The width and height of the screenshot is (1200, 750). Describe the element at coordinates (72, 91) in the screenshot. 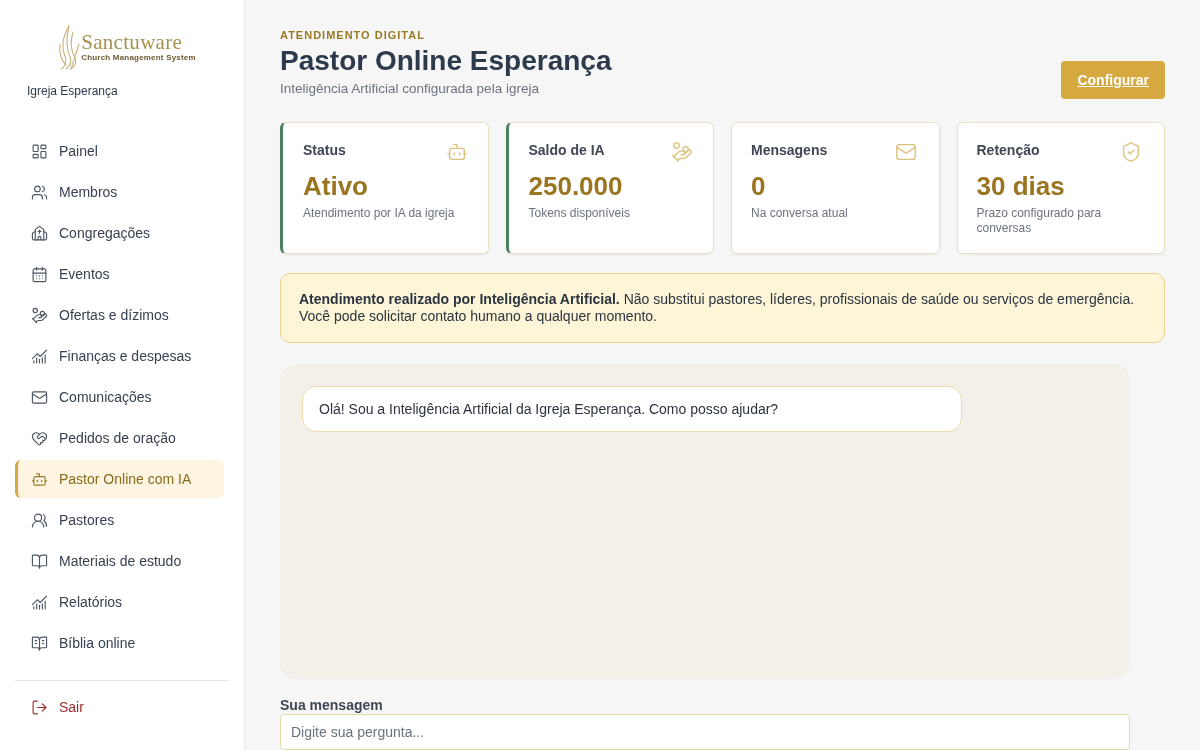

I see `church-name: Igreja Esperança` at that location.